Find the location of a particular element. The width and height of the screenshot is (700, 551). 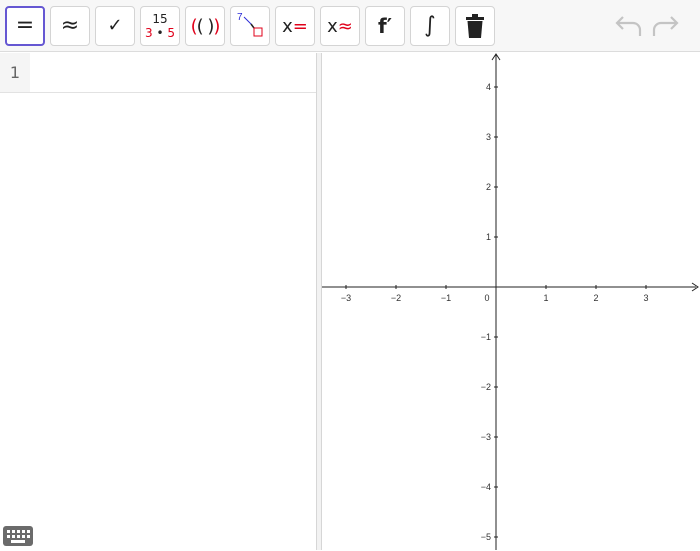

x-tick-label: 3 is located at coordinates (645, 298).